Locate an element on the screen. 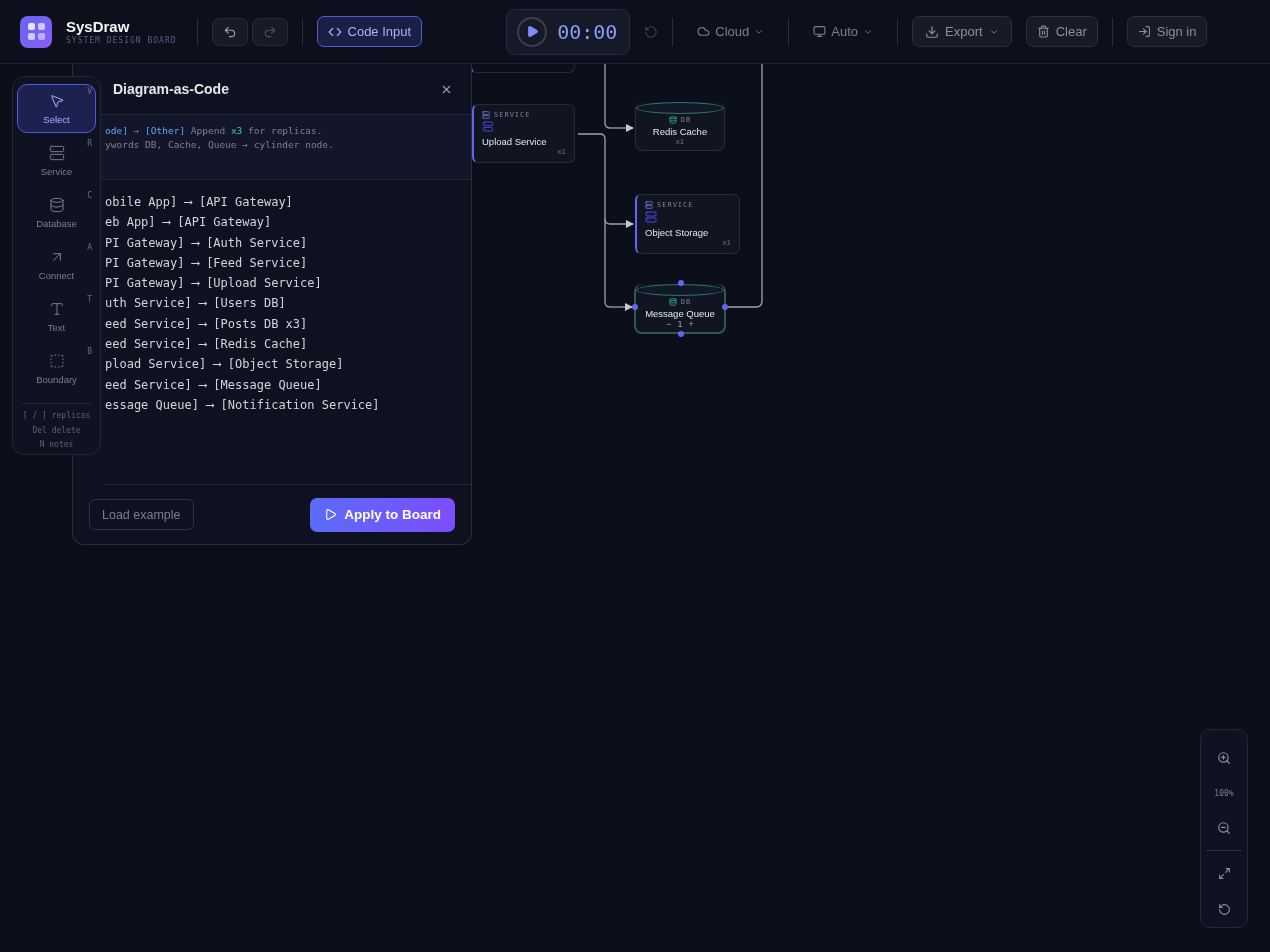 The height and width of the screenshot is (952, 1270). tool-button: Boundary B is located at coordinates (56, 368).